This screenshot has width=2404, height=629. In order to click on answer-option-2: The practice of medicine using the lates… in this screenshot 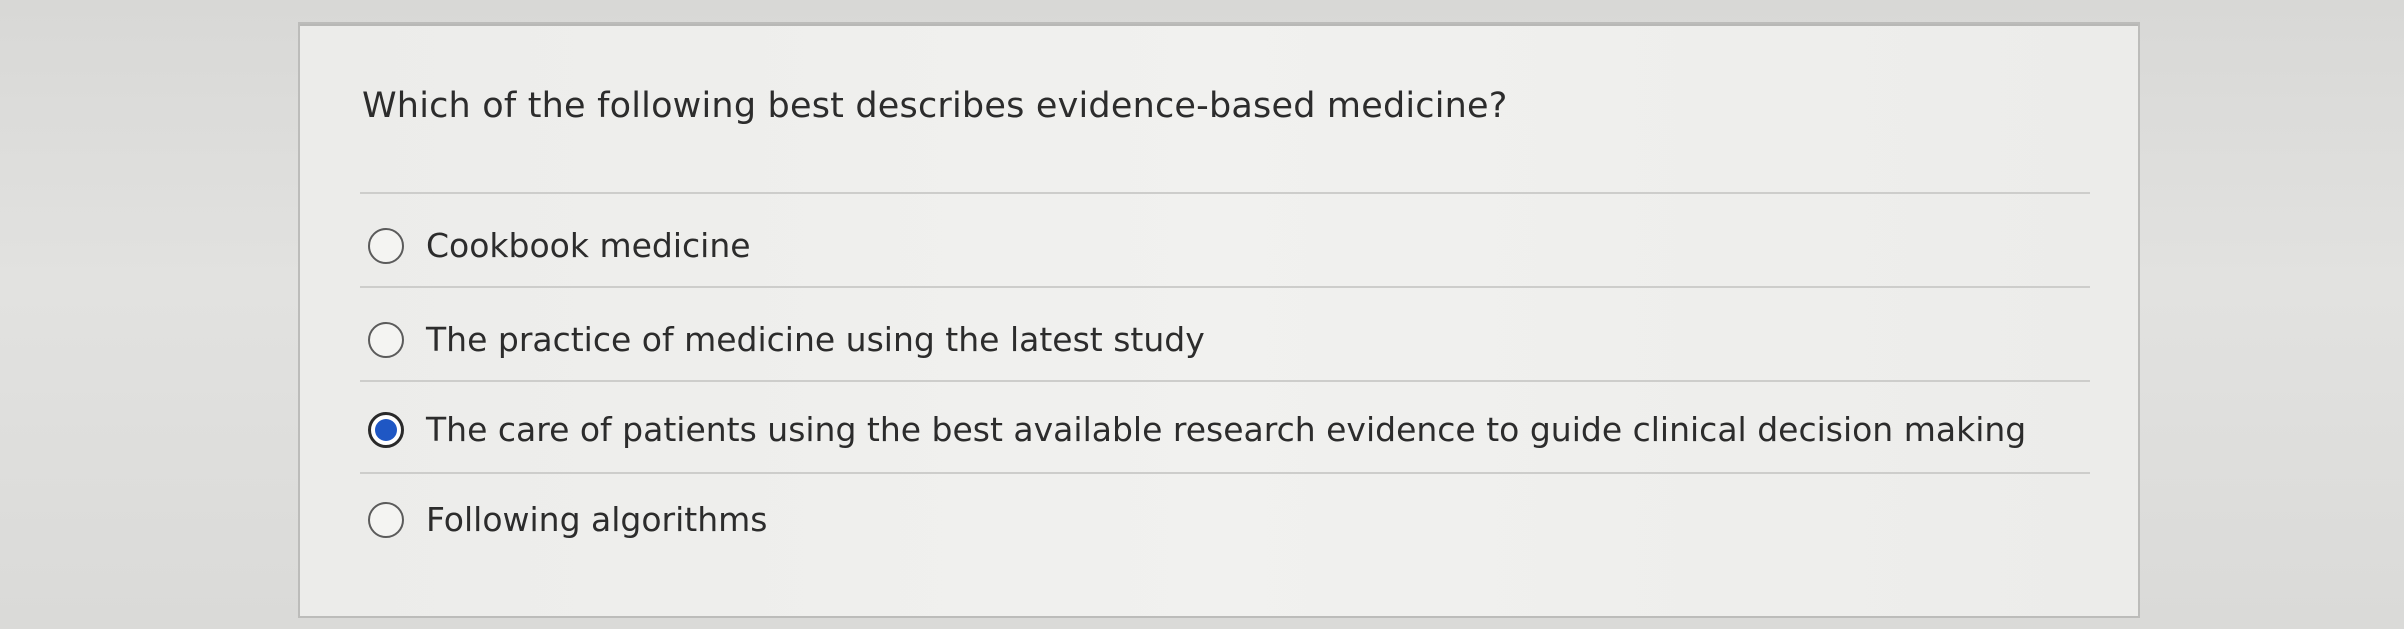, I will do `click(786, 339)`.